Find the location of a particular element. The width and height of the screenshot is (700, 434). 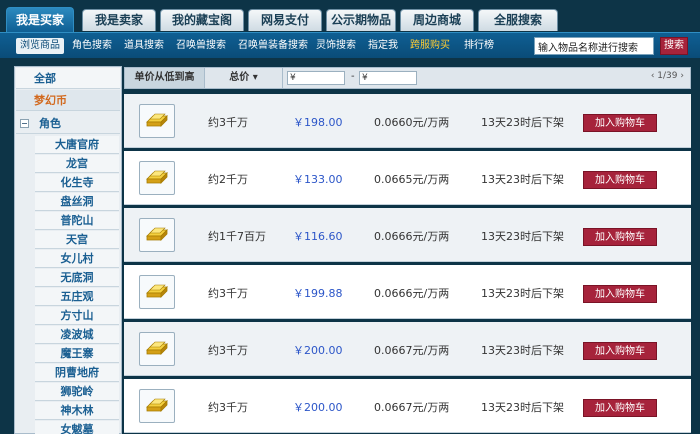

listing-row: 约1千7百万 ￥116.60 0.0666元/万两 13天23时后下架 加入购物车 is located at coordinates (407, 235).